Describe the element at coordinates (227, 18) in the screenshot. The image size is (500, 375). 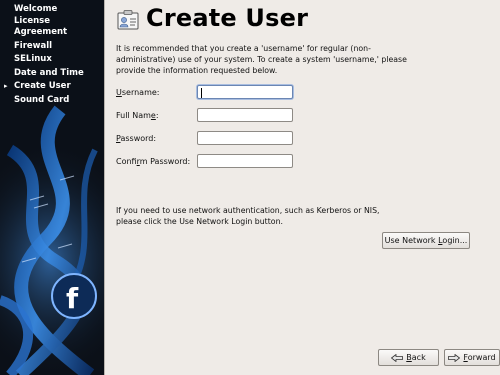
I see `page-title: Create User` at that location.